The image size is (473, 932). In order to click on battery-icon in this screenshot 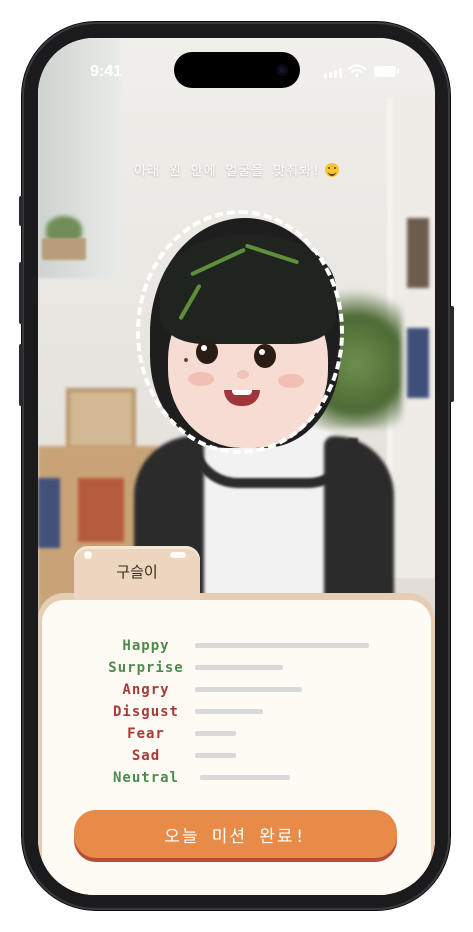, I will do `click(386, 71)`.